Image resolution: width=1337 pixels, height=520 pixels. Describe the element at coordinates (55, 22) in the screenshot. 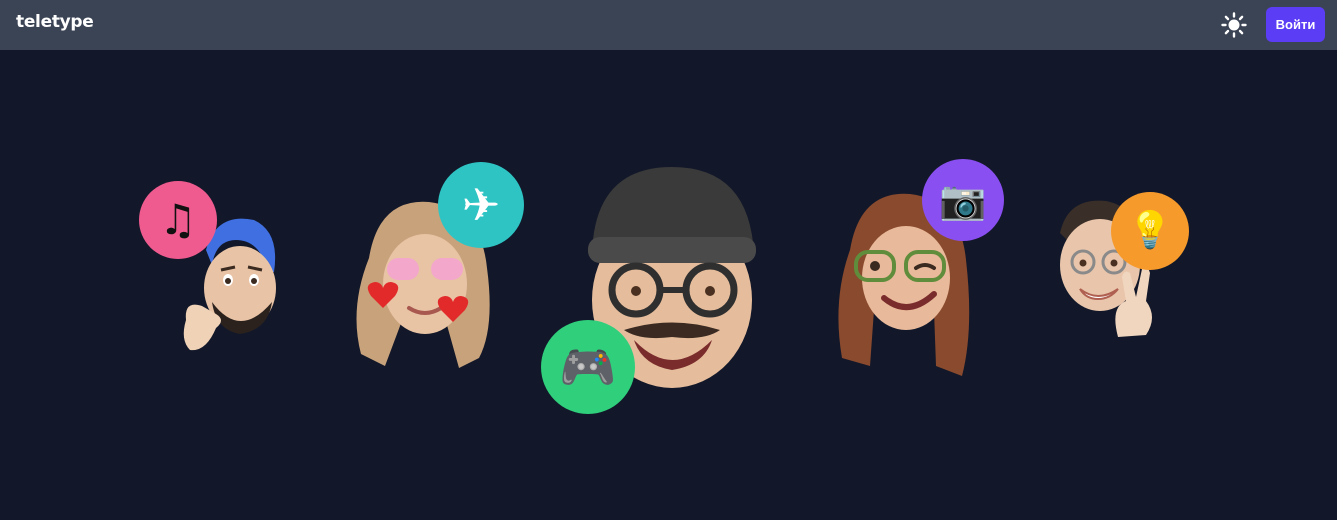

I see `teletype-logo: teletype` at that location.